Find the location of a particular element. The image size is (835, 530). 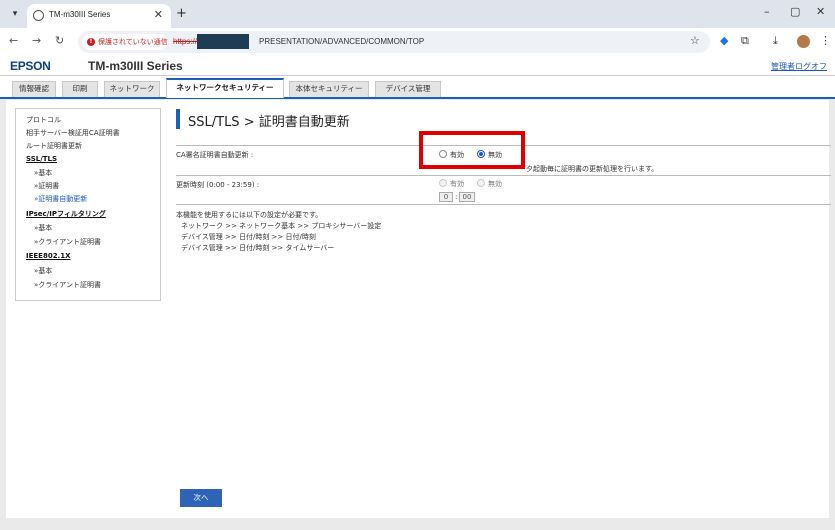

title-accent-bar is located at coordinates (178, 119).